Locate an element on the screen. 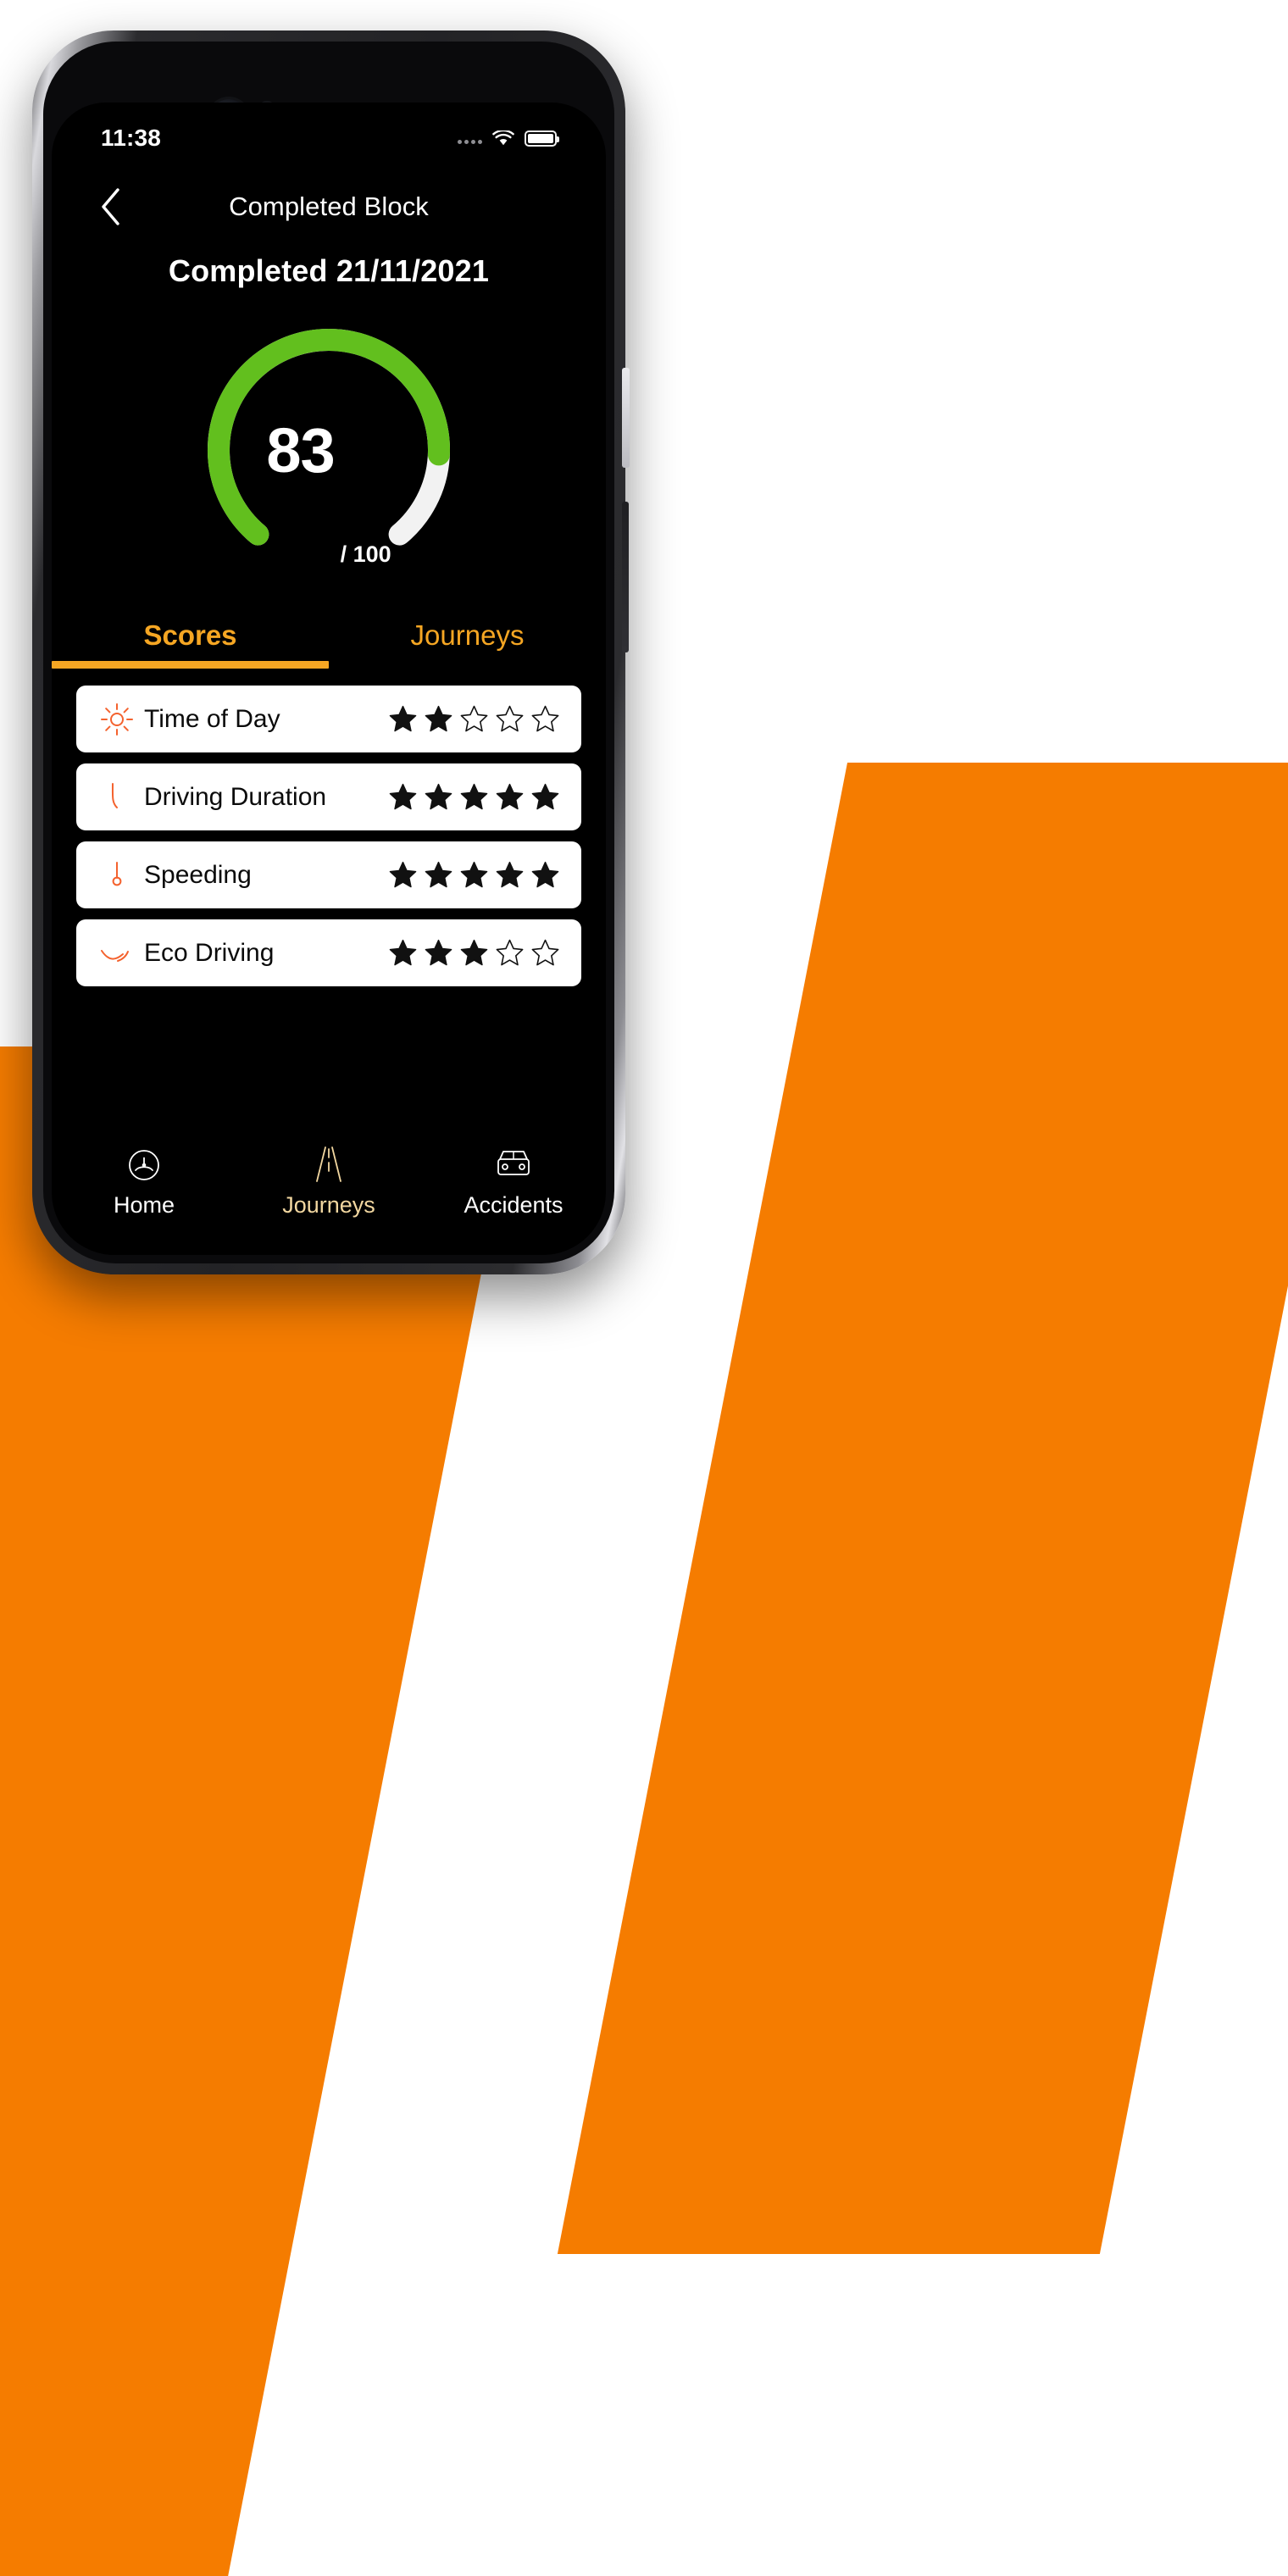 This screenshot has height=2576, width=1288. chevron-left-icon is located at coordinates (110, 206).